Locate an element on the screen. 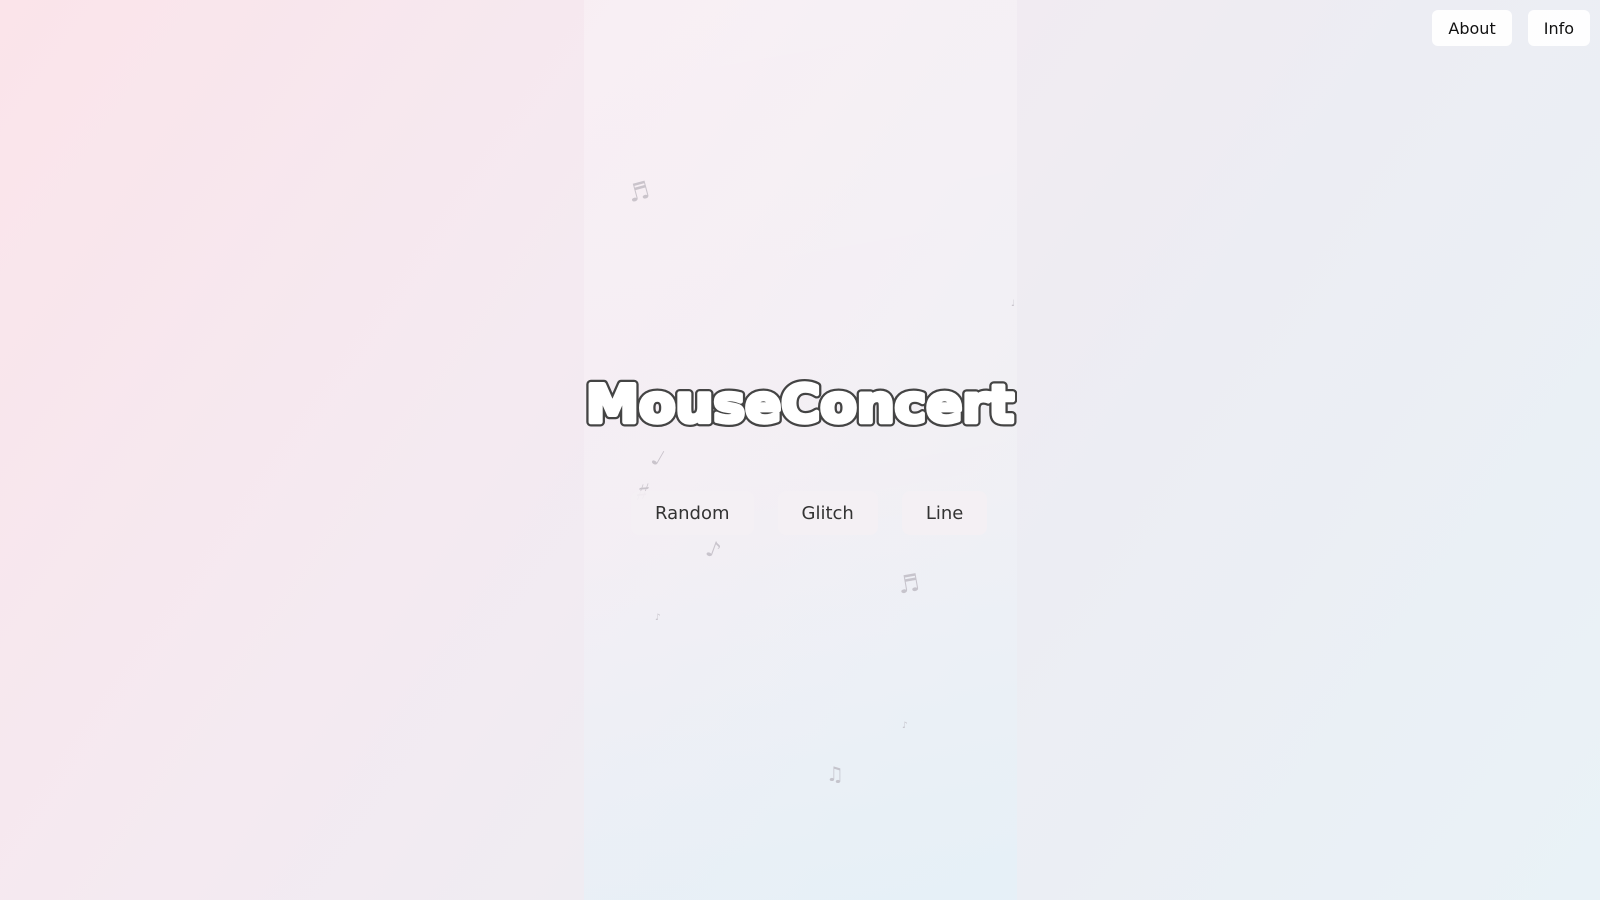 The height and width of the screenshot is (900, 1600). logo-text-fill: MouseConcert is located at coordinates (800, 405).